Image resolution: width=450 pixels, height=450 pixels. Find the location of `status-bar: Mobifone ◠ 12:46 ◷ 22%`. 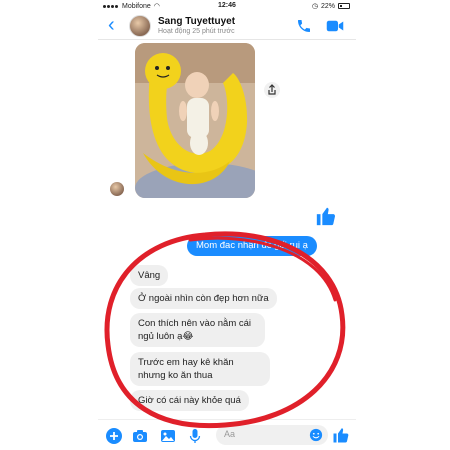

status-bar: Mobifone ◠ 12:46 ◷ 22% is located at coordinates (227, 6).